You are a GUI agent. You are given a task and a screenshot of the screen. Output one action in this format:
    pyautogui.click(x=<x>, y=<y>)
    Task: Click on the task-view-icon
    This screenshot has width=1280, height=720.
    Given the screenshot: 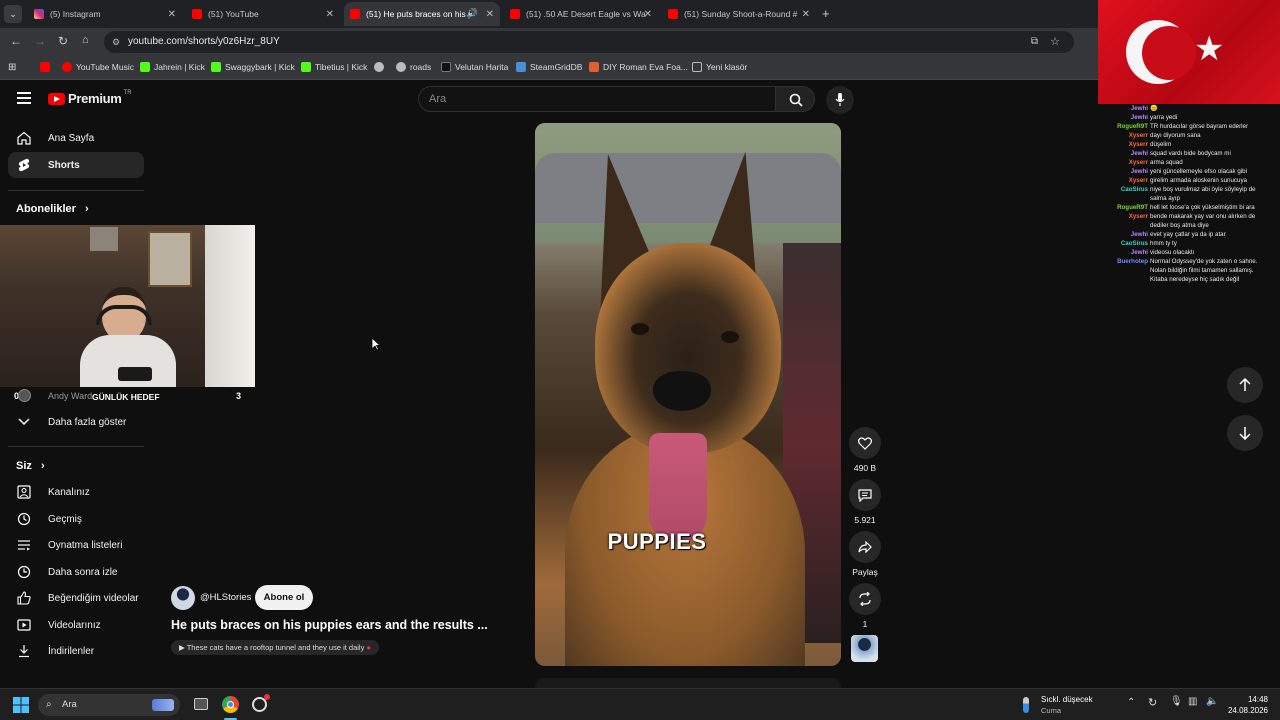 What is the action you would take?
    pyautogui.click(x=201, y=704)
    